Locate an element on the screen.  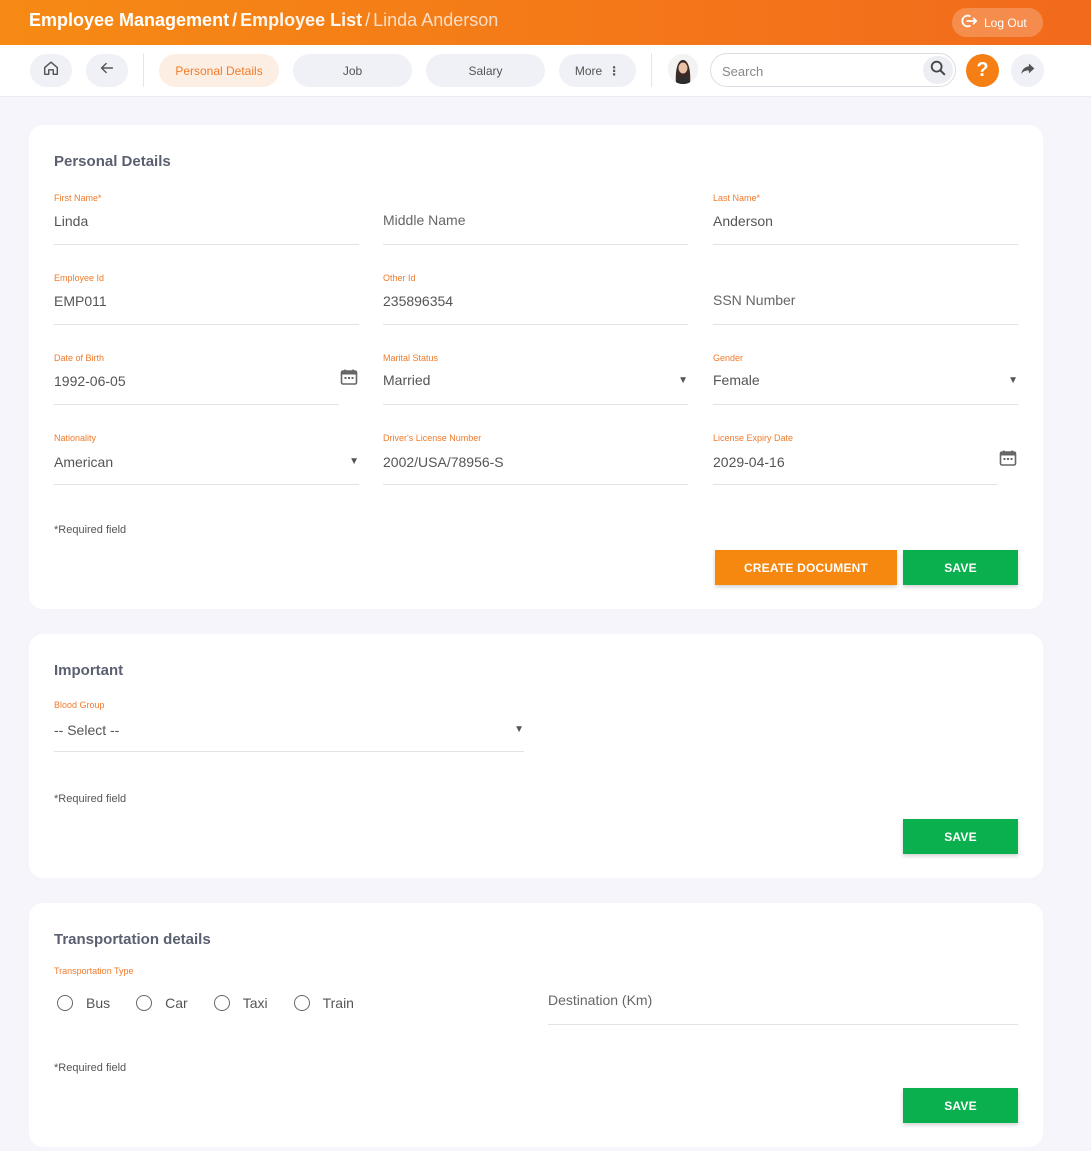
employee-id-value: EMP011 is located at coordinates (80, 301).